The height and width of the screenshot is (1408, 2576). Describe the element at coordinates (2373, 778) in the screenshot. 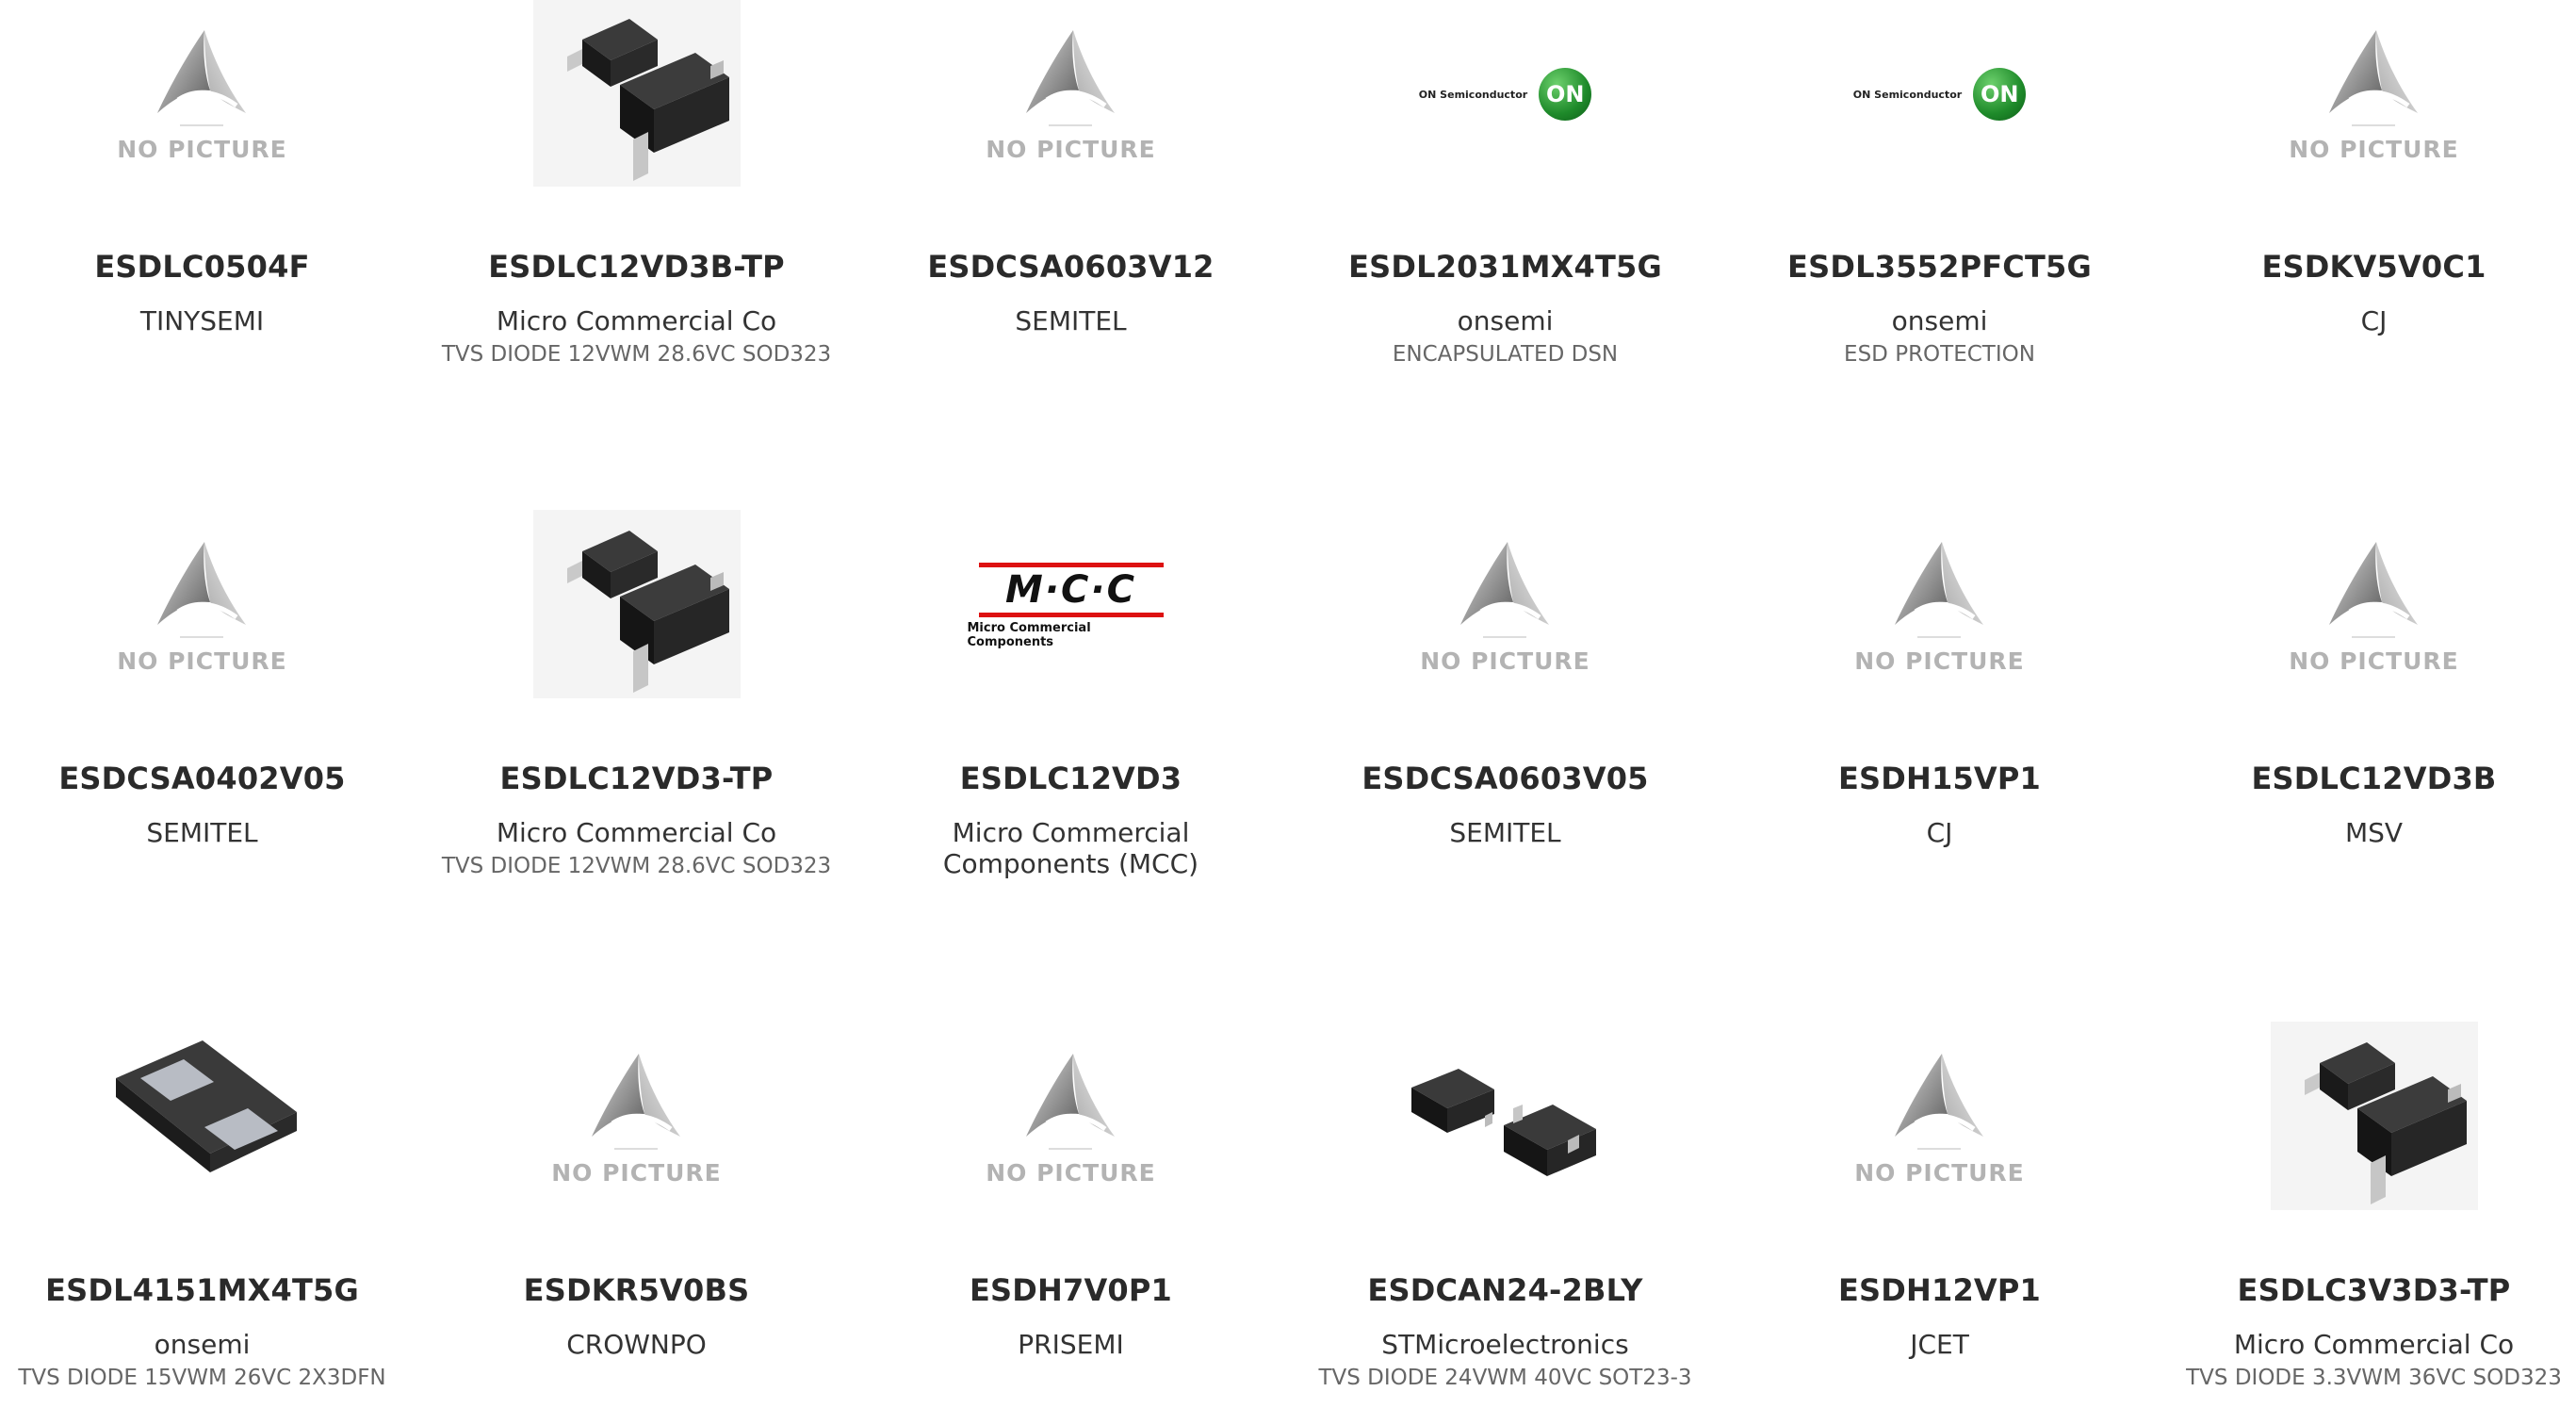

I see `part-number-link: ESDLC12VD3B` at that location.